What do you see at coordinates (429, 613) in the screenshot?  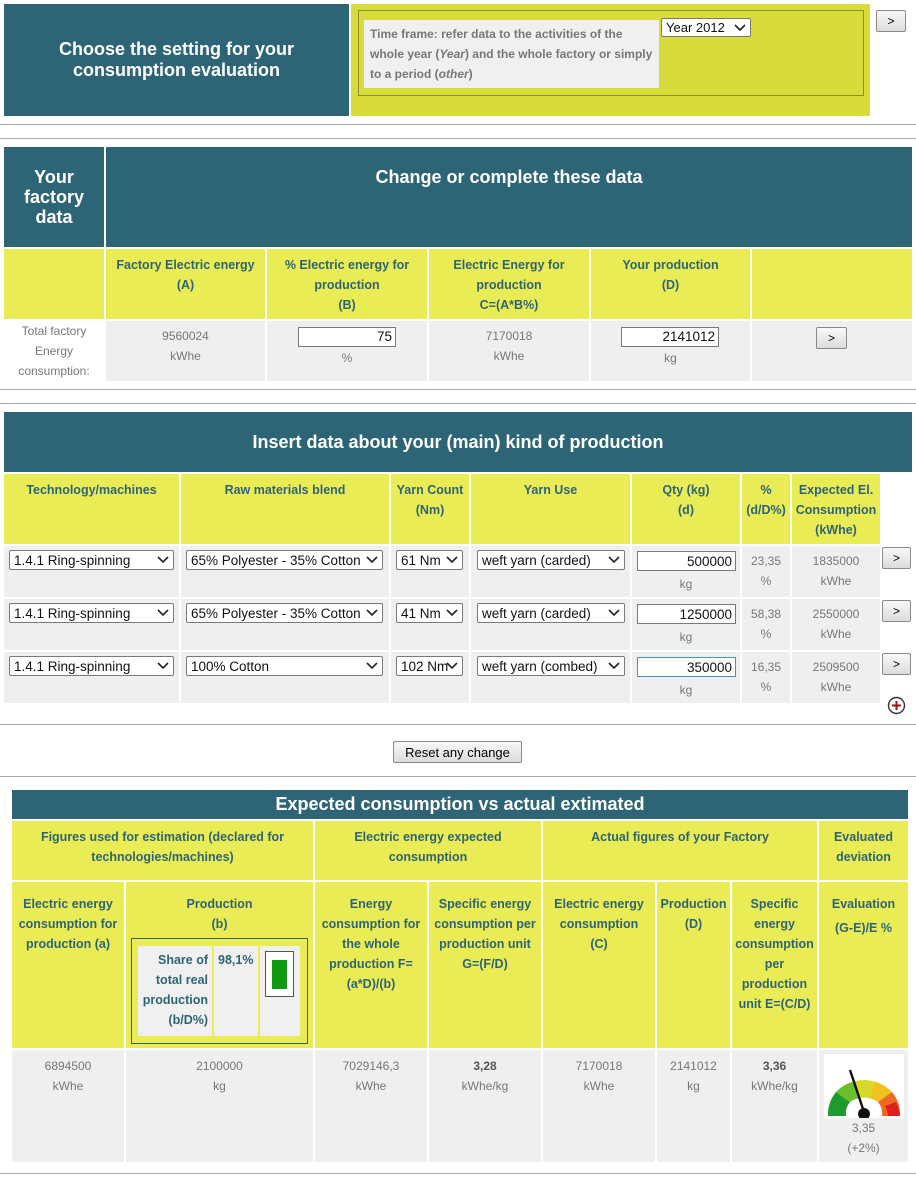 I see `count-select: 41 Nm` at bounding box center [429, 613].